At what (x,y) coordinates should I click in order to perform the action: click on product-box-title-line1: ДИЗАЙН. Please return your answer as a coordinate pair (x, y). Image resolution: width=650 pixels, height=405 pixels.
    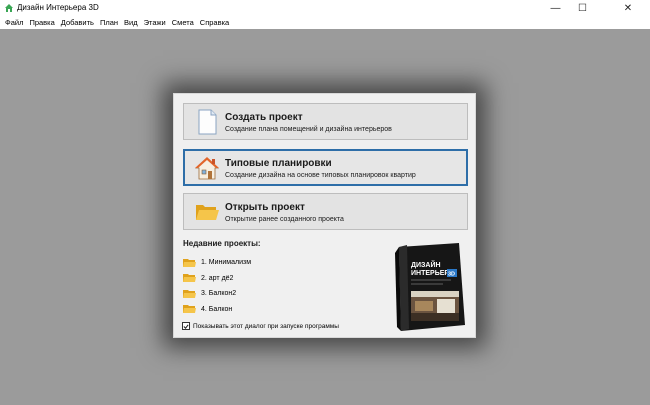
    Looking at the image, I should click on (426, 264).